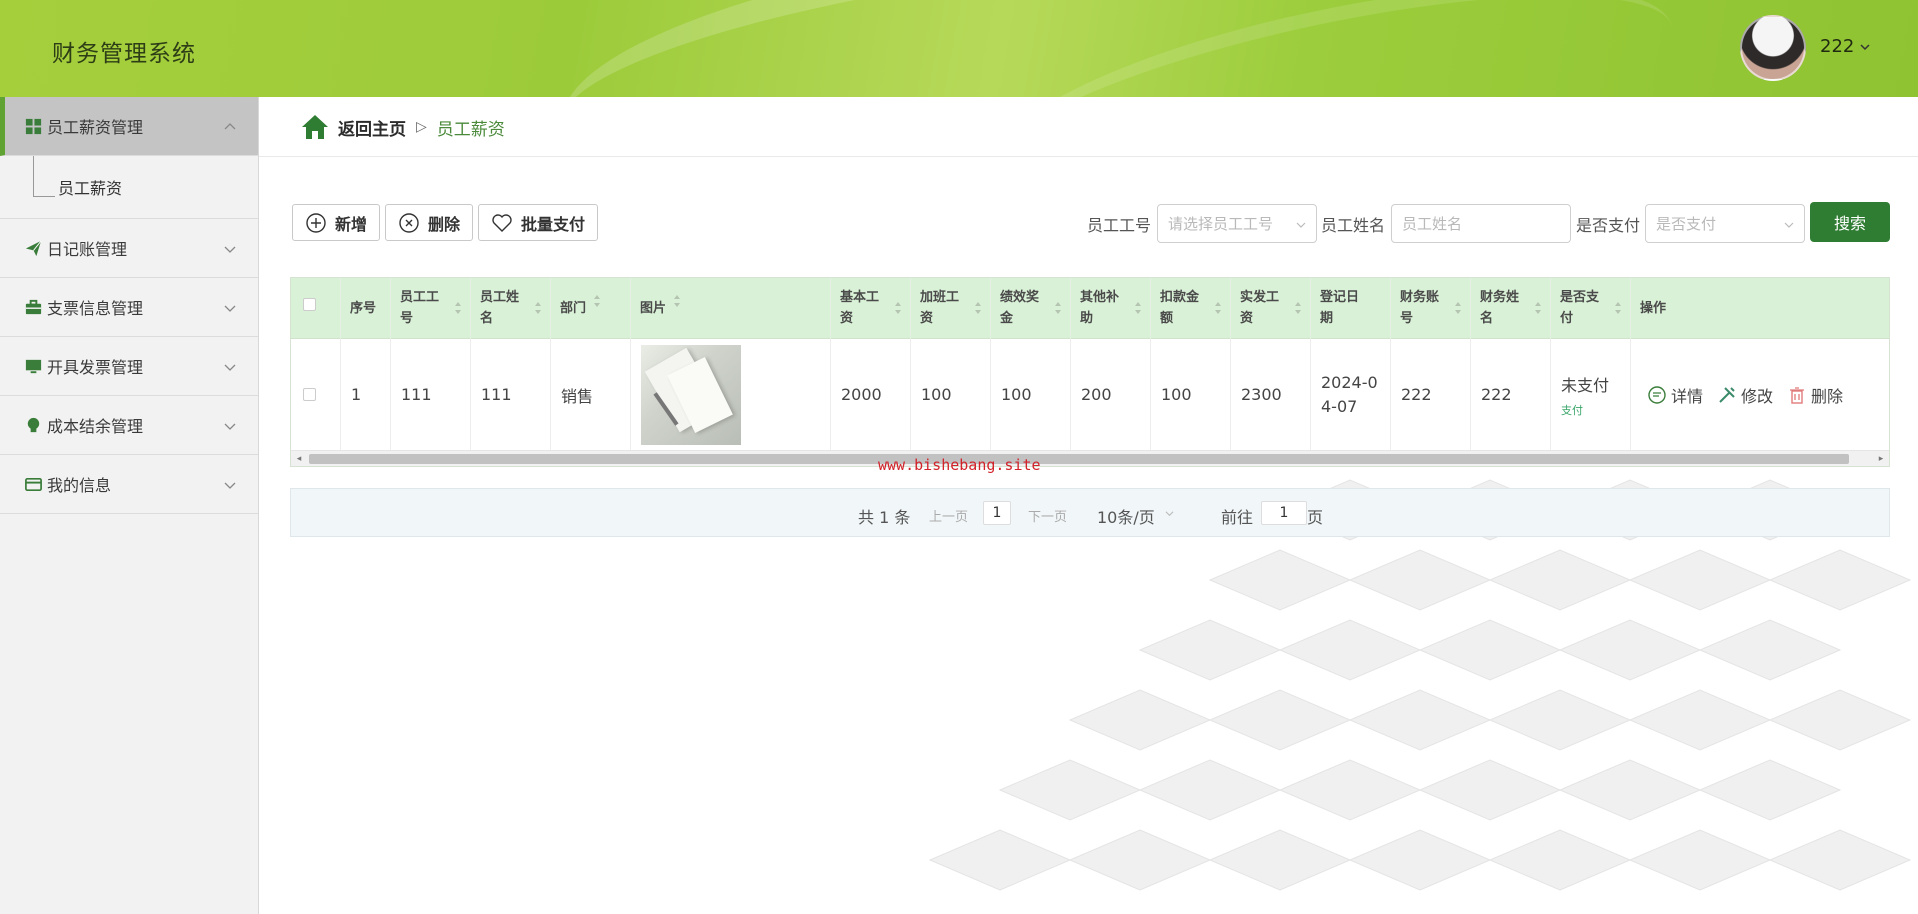  I want to click on batch-pay-button: 批量支付, so click(538, 222).